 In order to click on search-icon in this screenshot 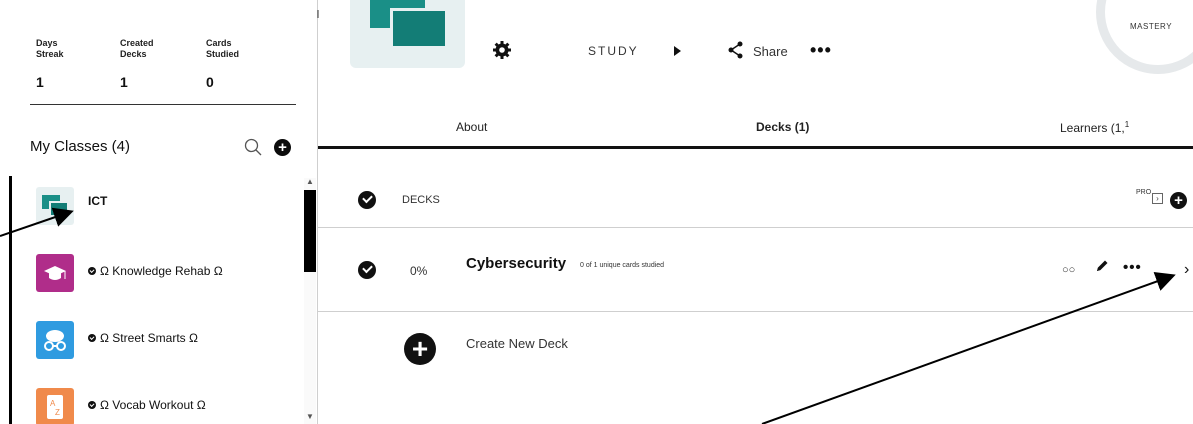, I will do `click(253, 147)`.